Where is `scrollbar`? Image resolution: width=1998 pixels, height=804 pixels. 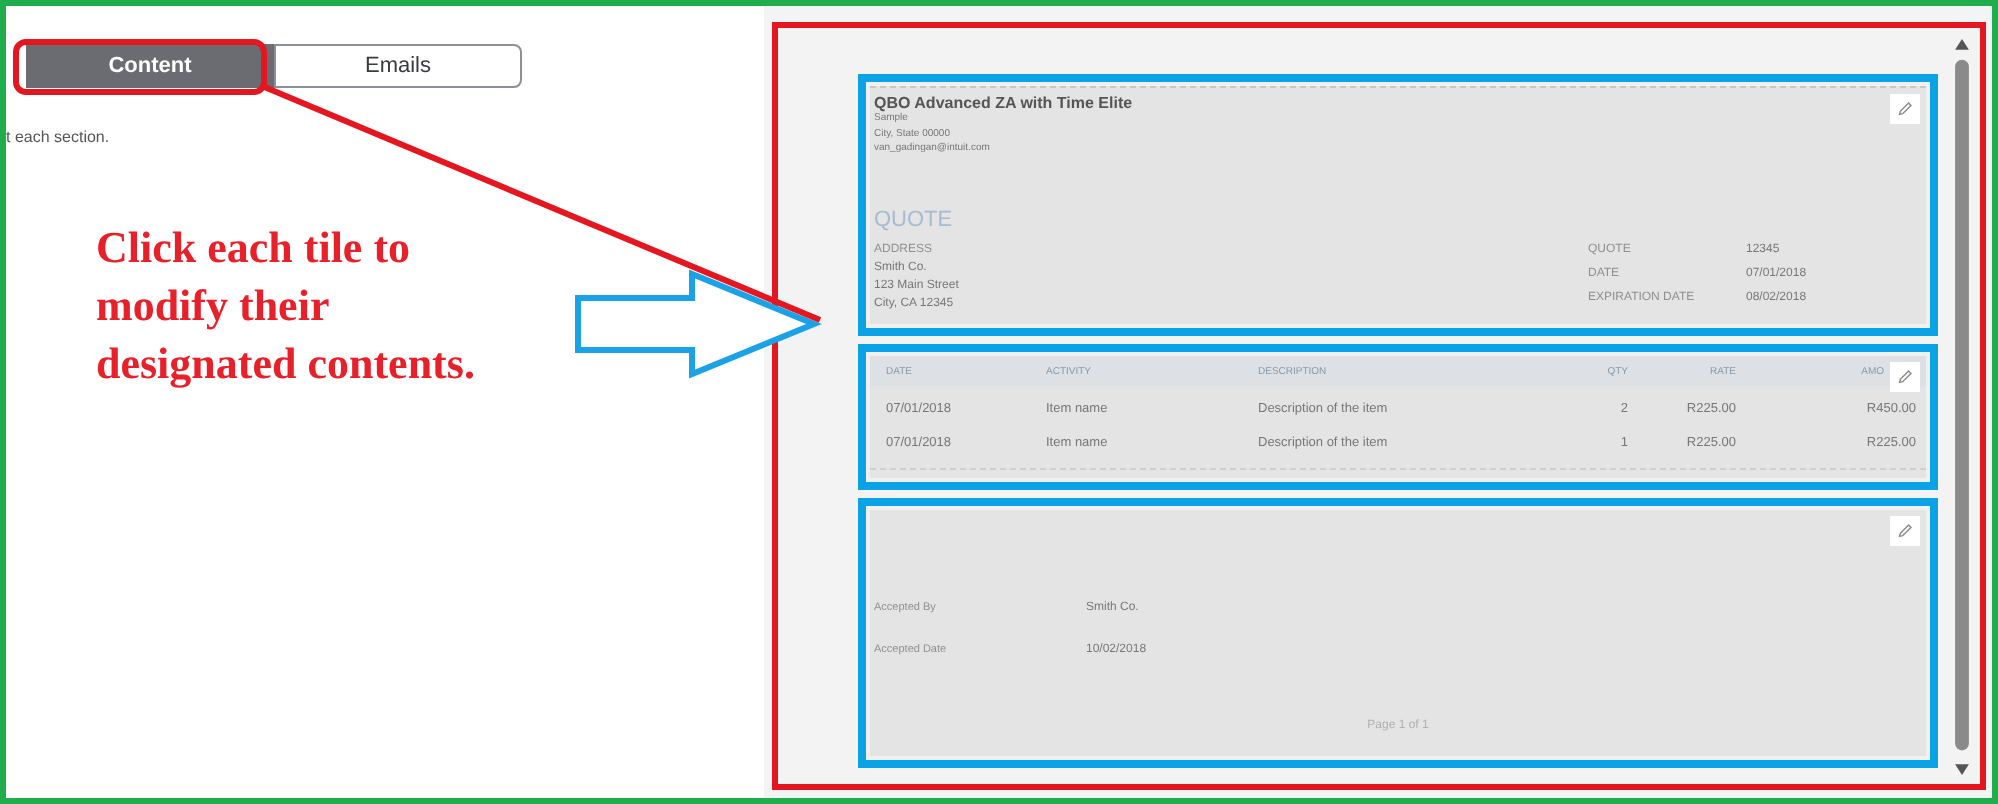 scrollbar is located at coordinates (1962, 408).